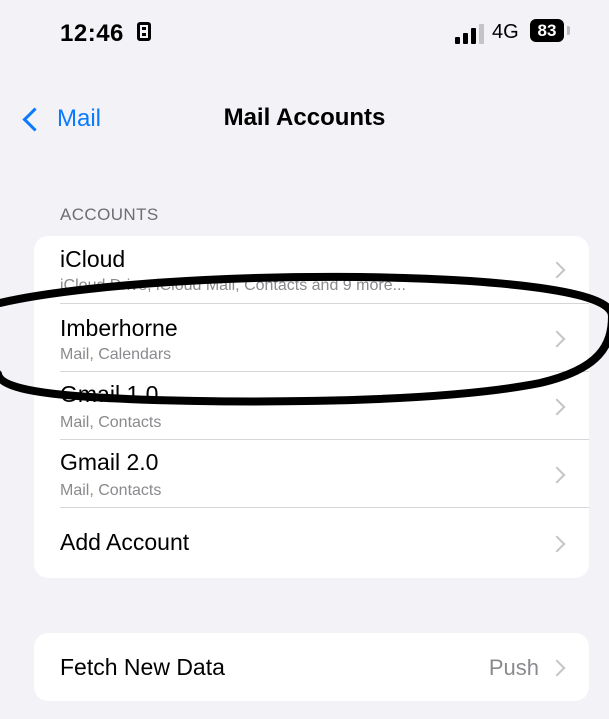 The image size is (609, 719). What do you see at coordinates (568, 30) in the screenshot?
I see `battery-tip` at bounding box center [568, 30].